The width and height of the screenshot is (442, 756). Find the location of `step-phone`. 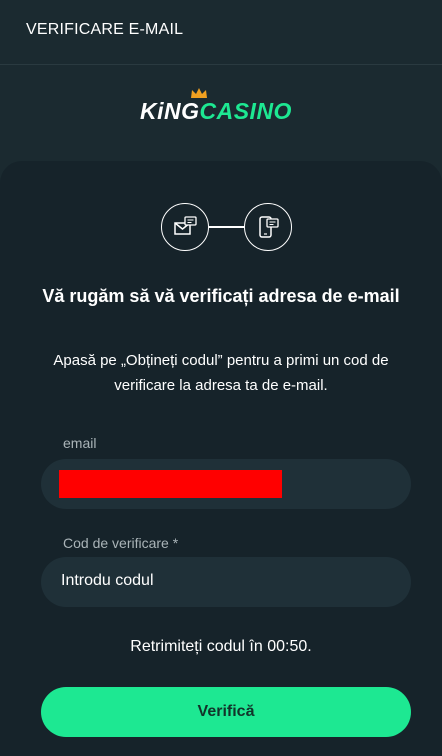

step-phone is located at coordinates (268, 227).